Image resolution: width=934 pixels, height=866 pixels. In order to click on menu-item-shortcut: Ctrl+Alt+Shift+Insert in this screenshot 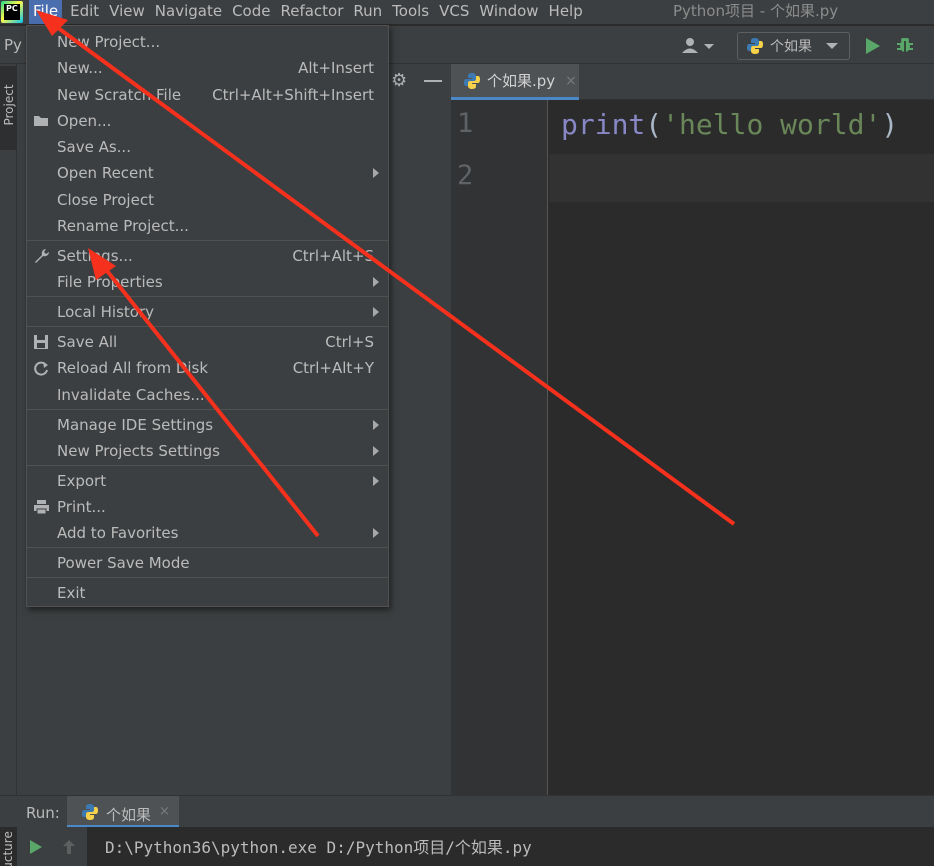, I will do `click(293, 95)`.